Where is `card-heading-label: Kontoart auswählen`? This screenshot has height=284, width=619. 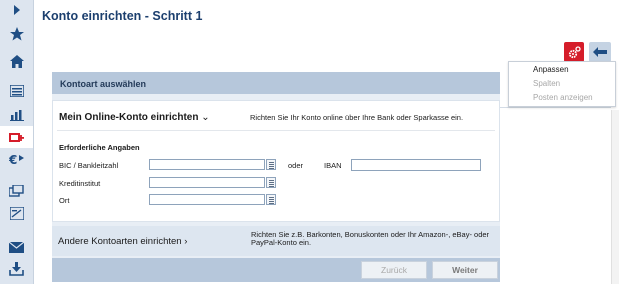 card-heading-label: Kontoart auswählen is located at coordinates (103, 84).